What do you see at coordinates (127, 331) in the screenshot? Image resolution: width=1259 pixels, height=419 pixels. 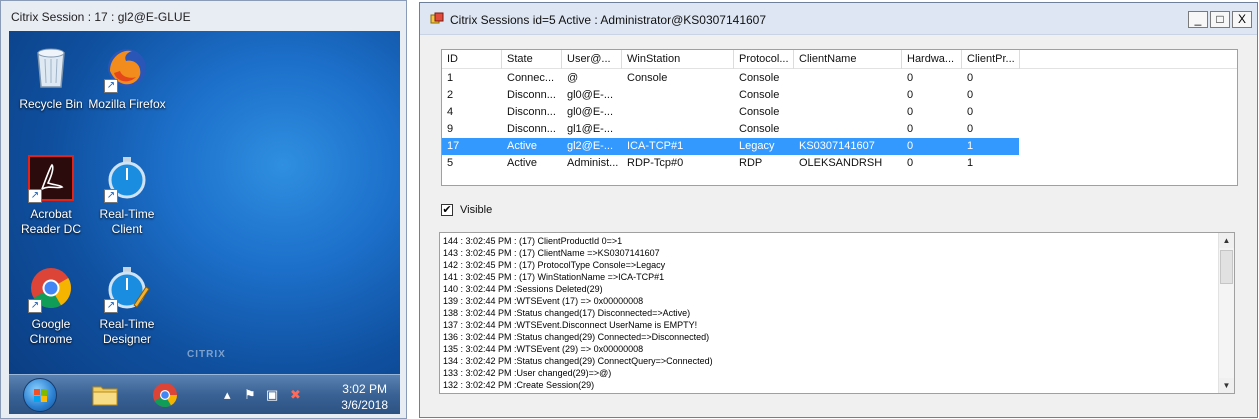 I see `desktop-icon-label: Real-Time Designer` at bounding box center [127, 331].